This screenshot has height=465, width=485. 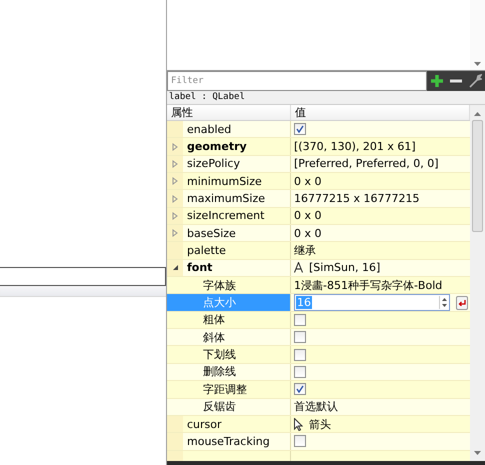 I want to click on property-value: [SimSun, 16], so click(x=344, y=267).